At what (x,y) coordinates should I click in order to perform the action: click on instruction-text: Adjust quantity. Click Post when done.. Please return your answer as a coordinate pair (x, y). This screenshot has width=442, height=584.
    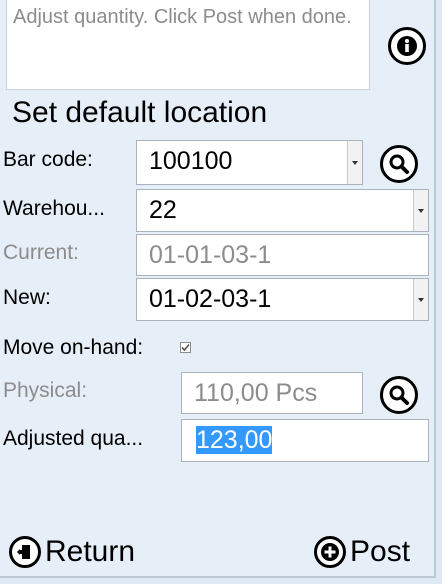
    Looking at the image, I should click on (182, 17).